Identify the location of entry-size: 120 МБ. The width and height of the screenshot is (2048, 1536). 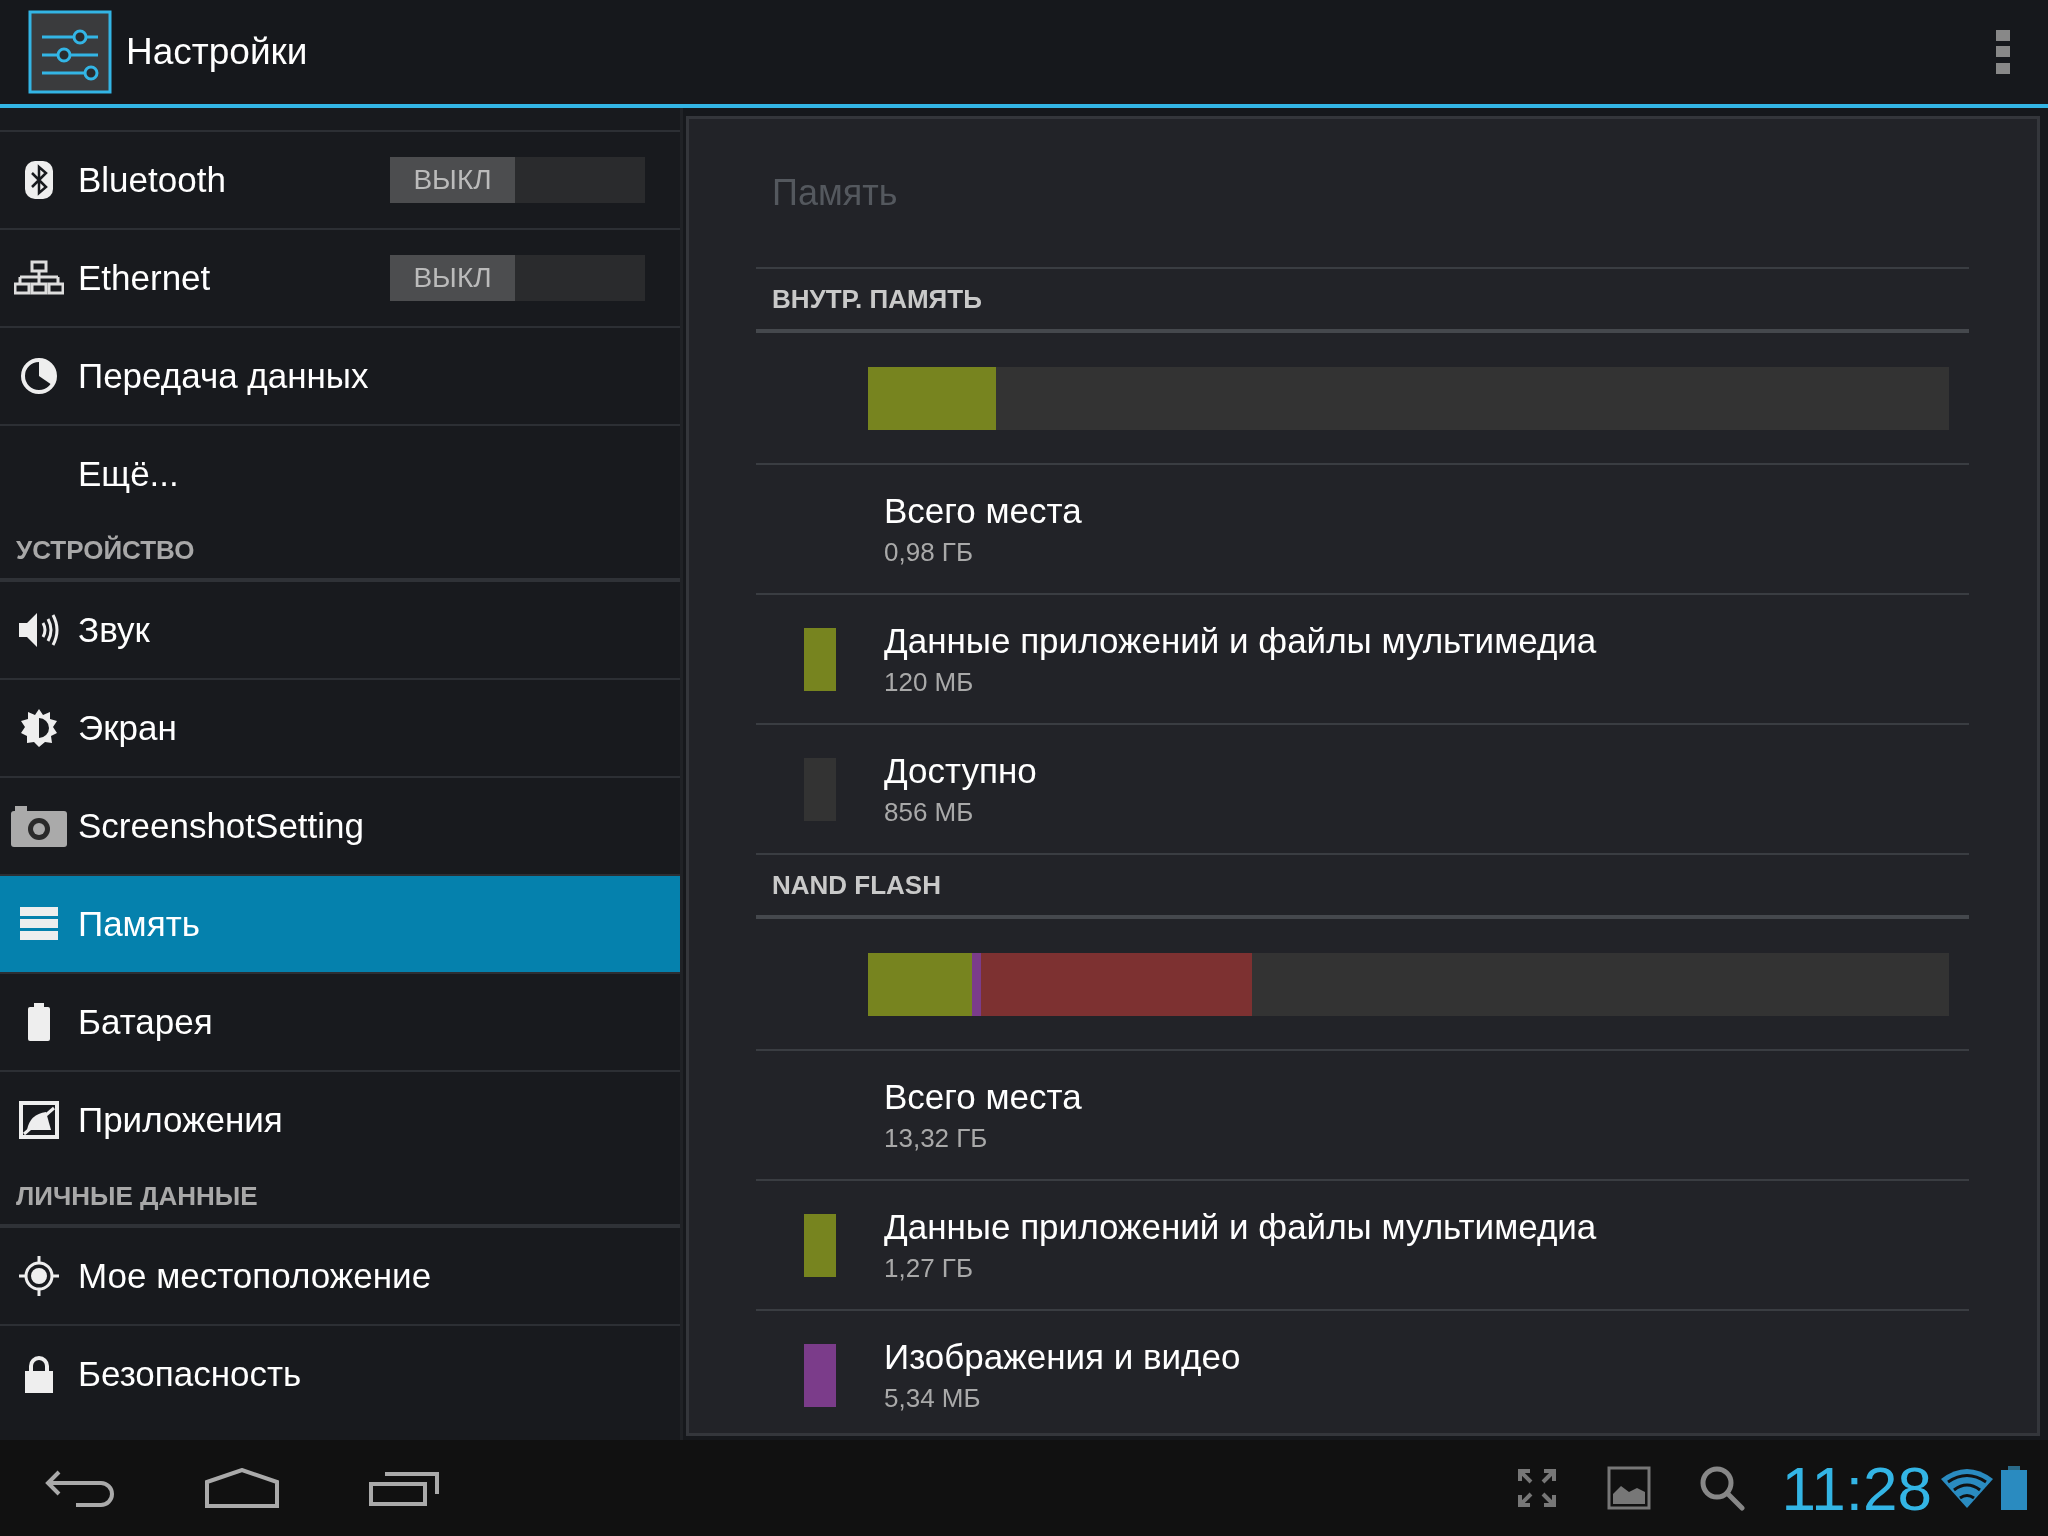
(929, 682).